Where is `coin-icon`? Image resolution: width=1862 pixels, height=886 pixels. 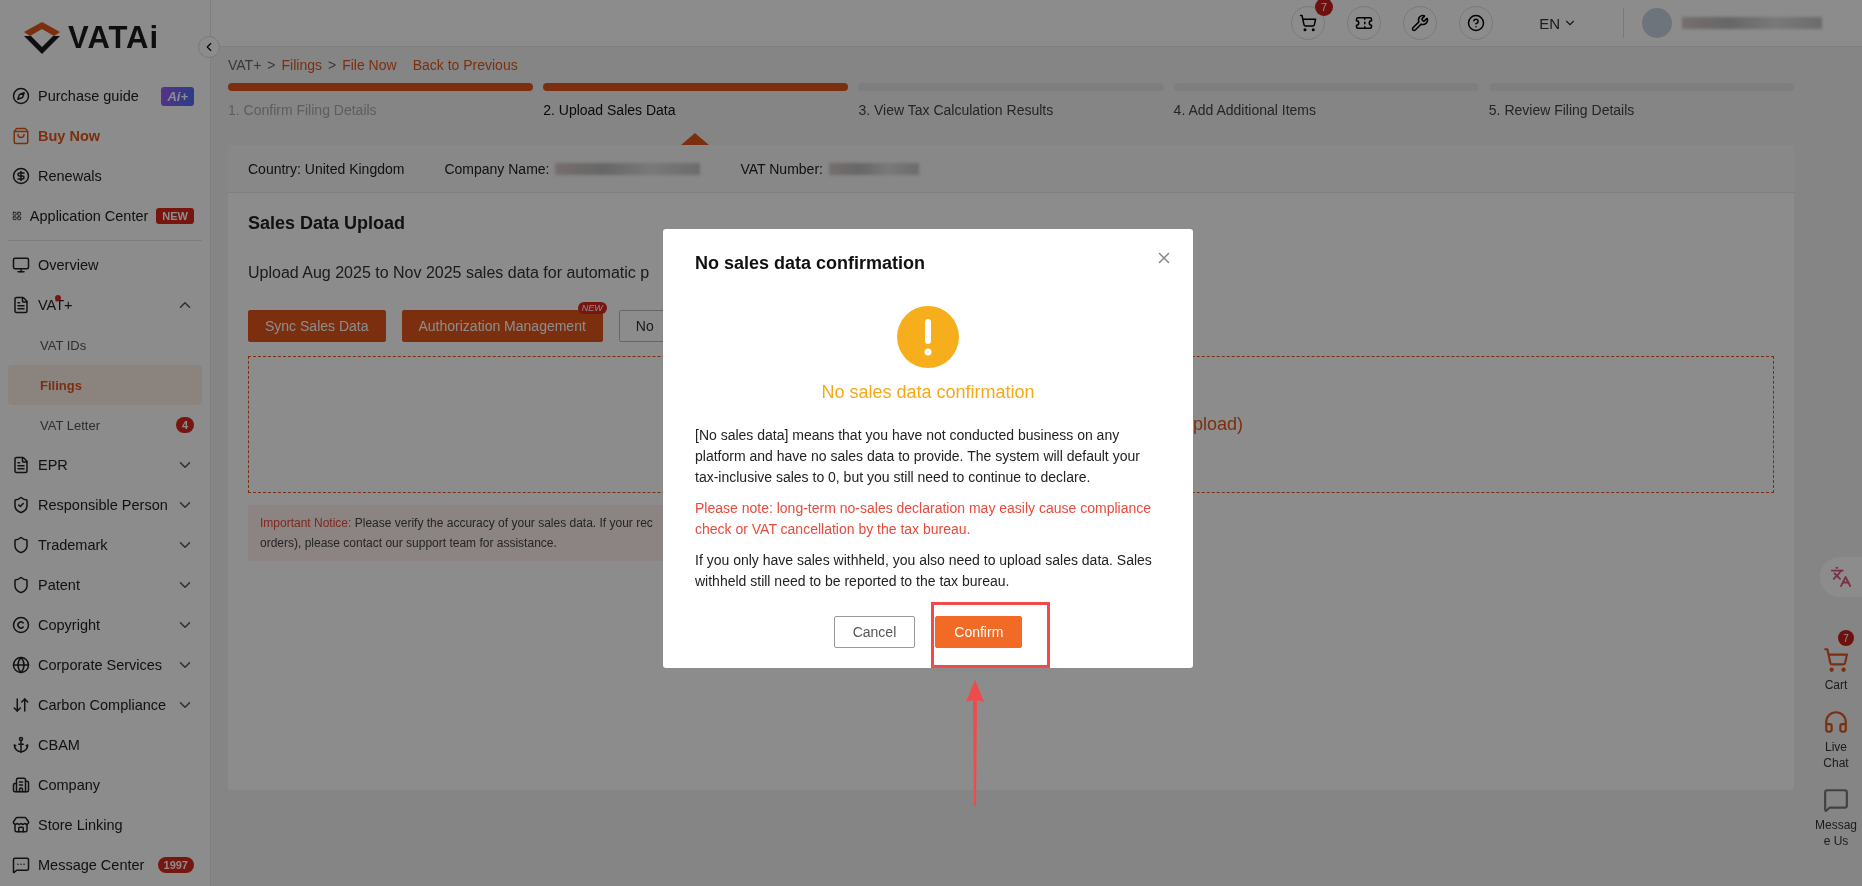 coin-icon is located at coordinates (21, 176).